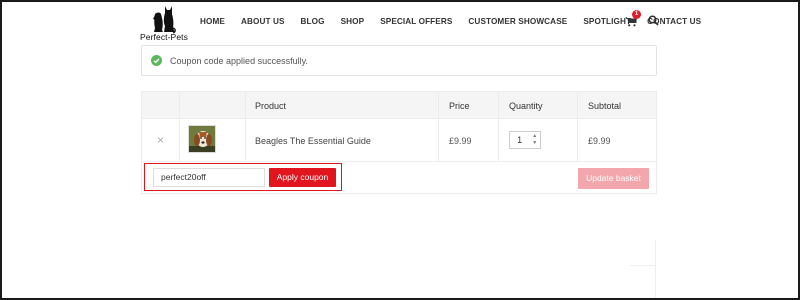  What do you see at coordinates (459, 106) in the screenshot?
I see `header-price: Price` at bounding box center [459, 106].